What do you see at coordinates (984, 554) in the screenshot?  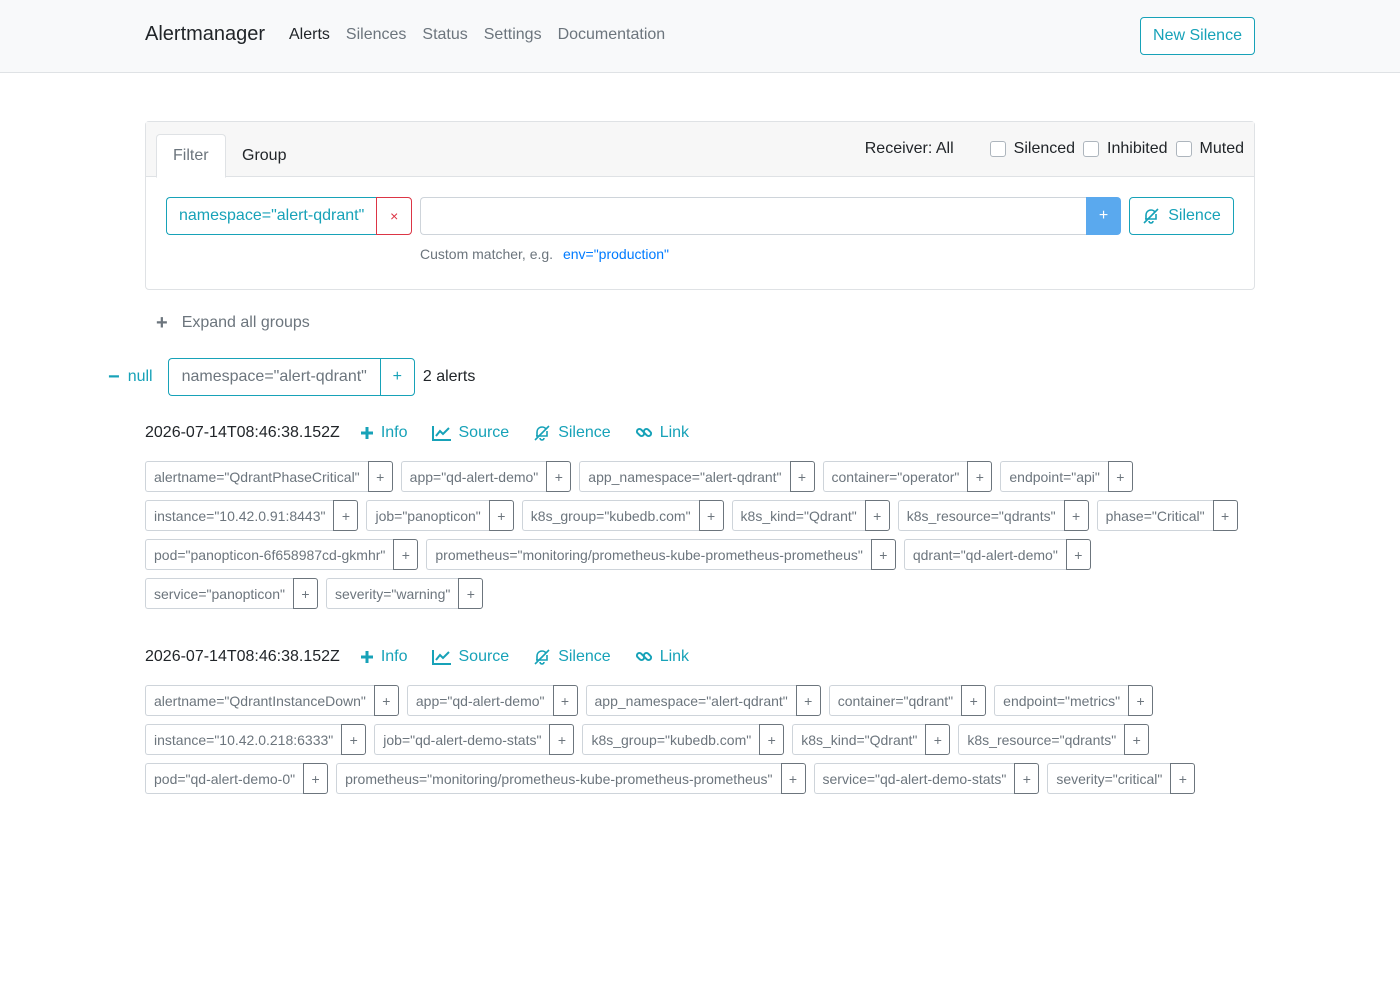 I see `label-text: qdrant="qd-alert-demo"` at bounding box center [984, 554].